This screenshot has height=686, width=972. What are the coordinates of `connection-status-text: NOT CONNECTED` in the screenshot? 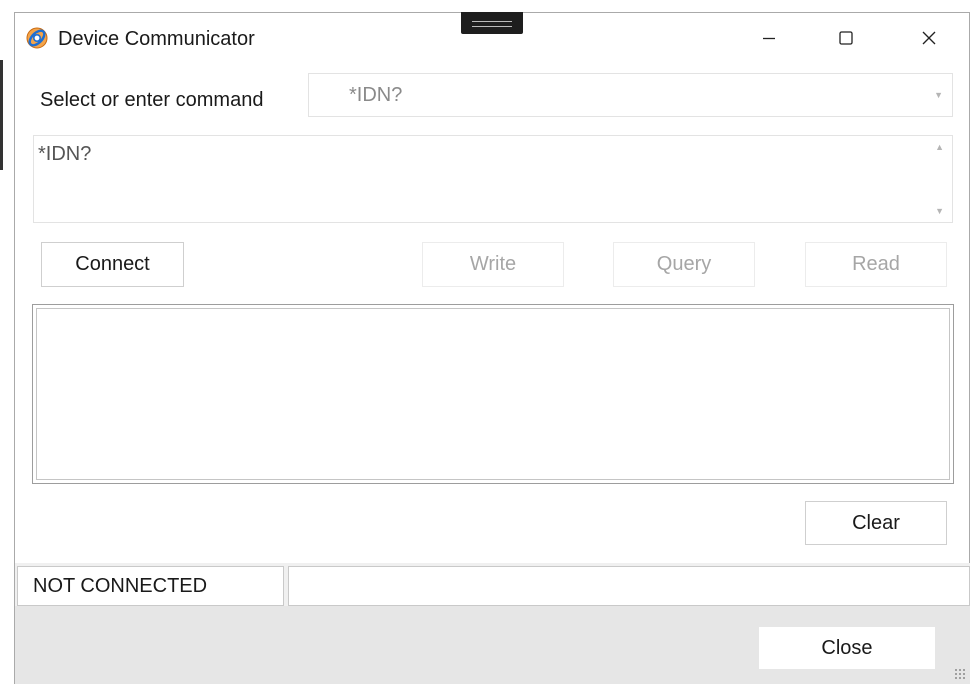 It's located at (120, 585).